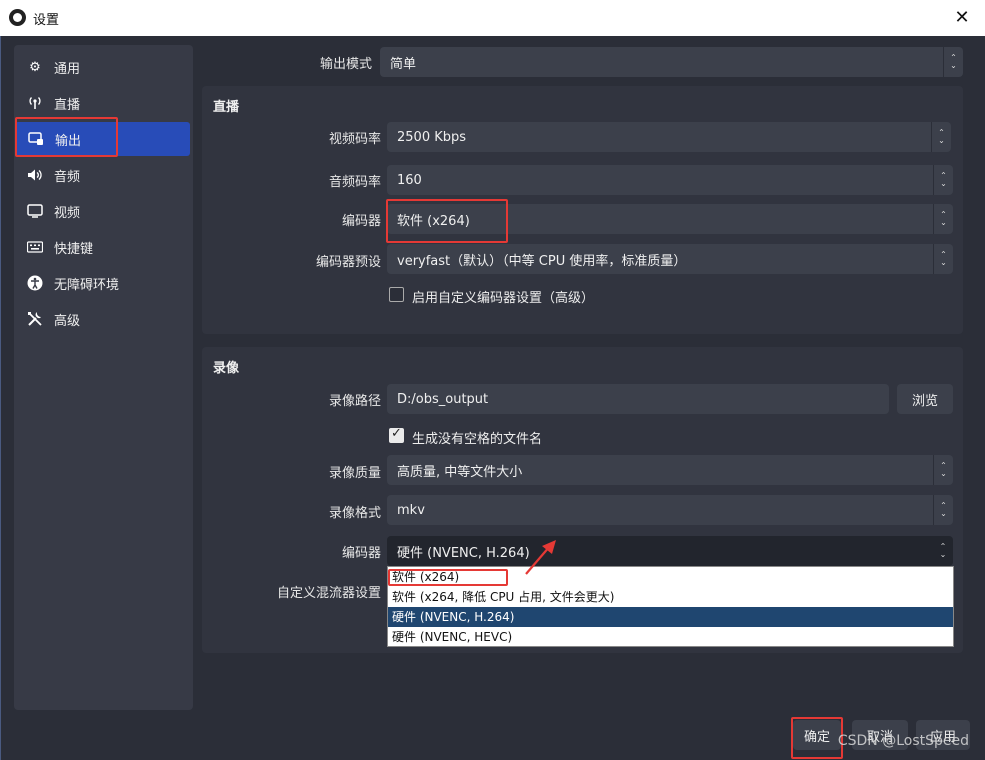 Image resolution: width=985 pixels, height=760 pixels. What do you see at coordinates (67, 321) in the screenshot?
I see `sidebar-item-label: 高级` at bounding box center [67, 321].